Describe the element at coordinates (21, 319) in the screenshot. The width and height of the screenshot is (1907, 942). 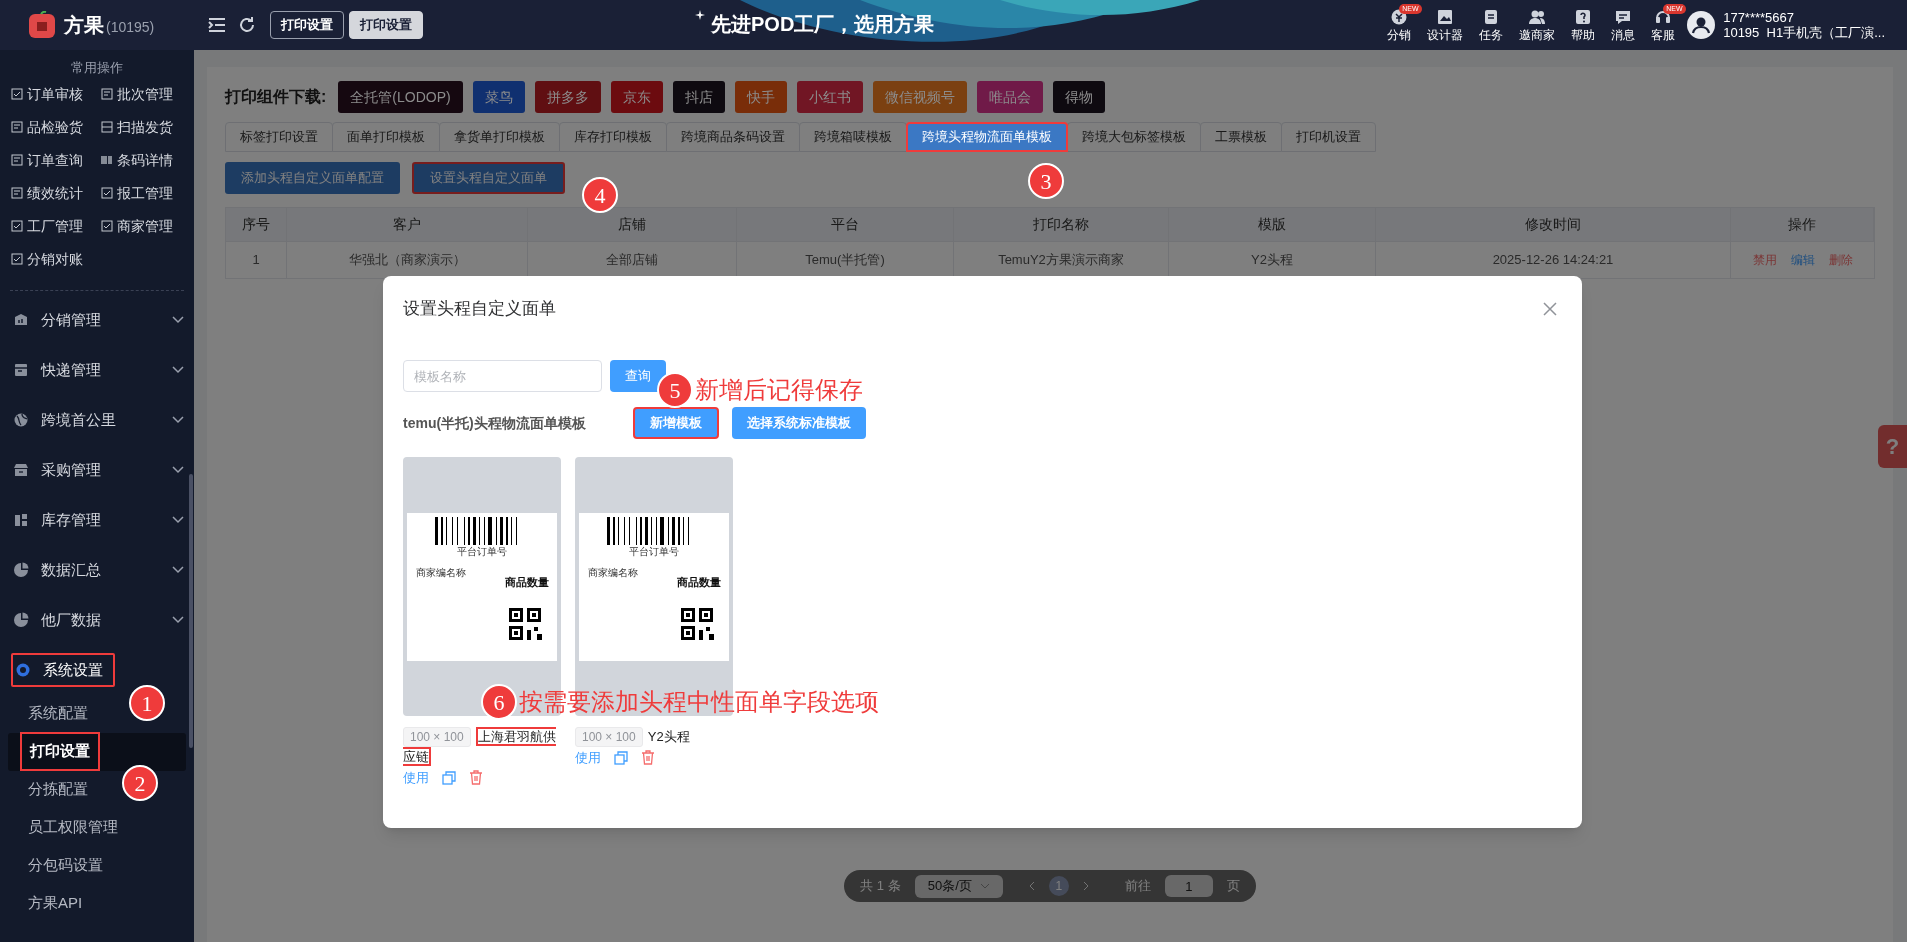
I see `chart-box-icon` at that location.